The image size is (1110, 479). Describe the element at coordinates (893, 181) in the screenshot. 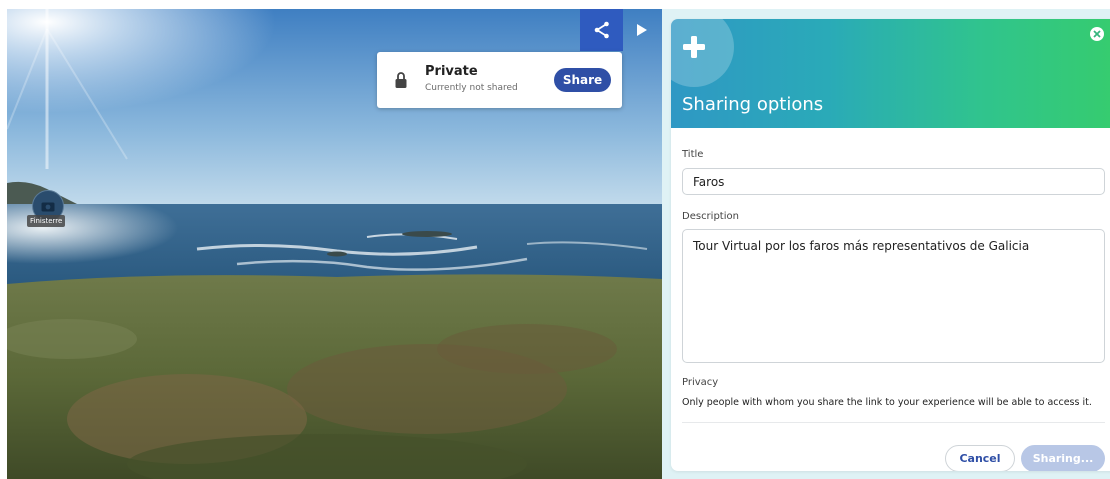

I see `title-input` at that location.